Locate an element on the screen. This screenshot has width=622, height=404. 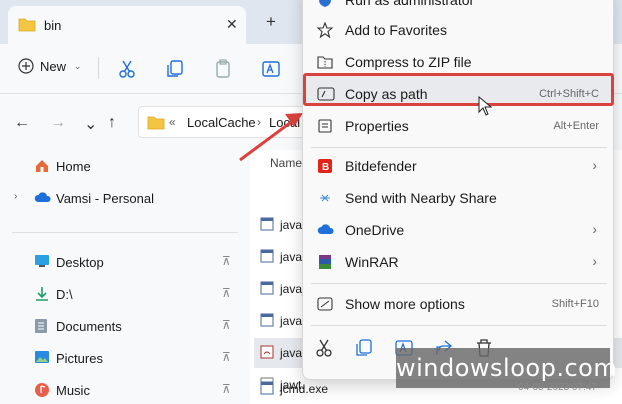
svg-text: B is located at coordinates (325, 167).